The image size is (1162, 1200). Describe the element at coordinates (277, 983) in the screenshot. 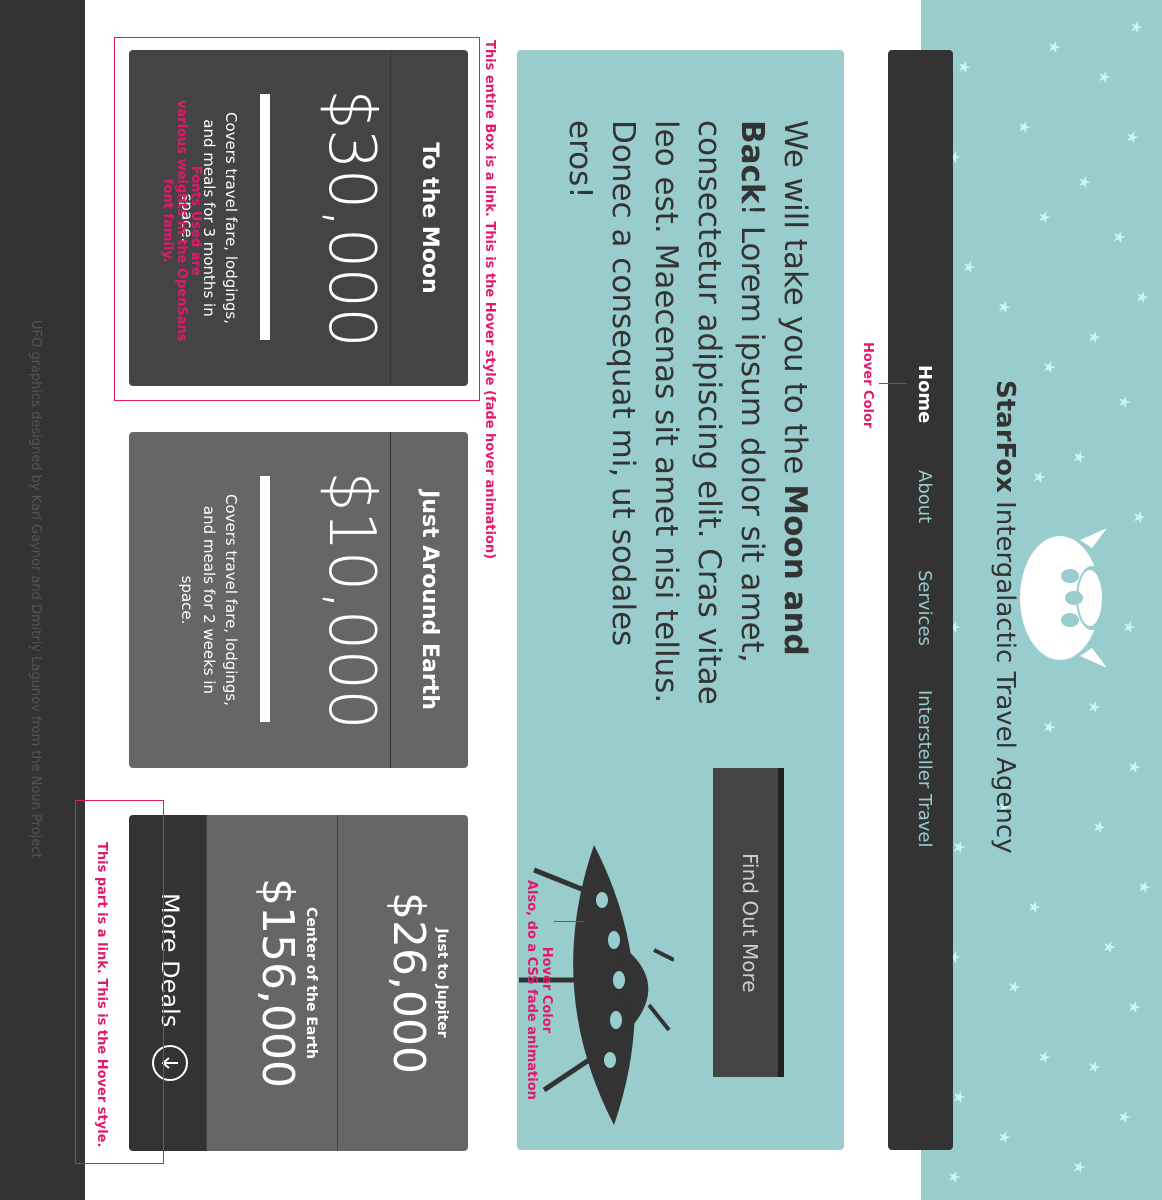

I see `mini-deal-price: $156,000` at that location.